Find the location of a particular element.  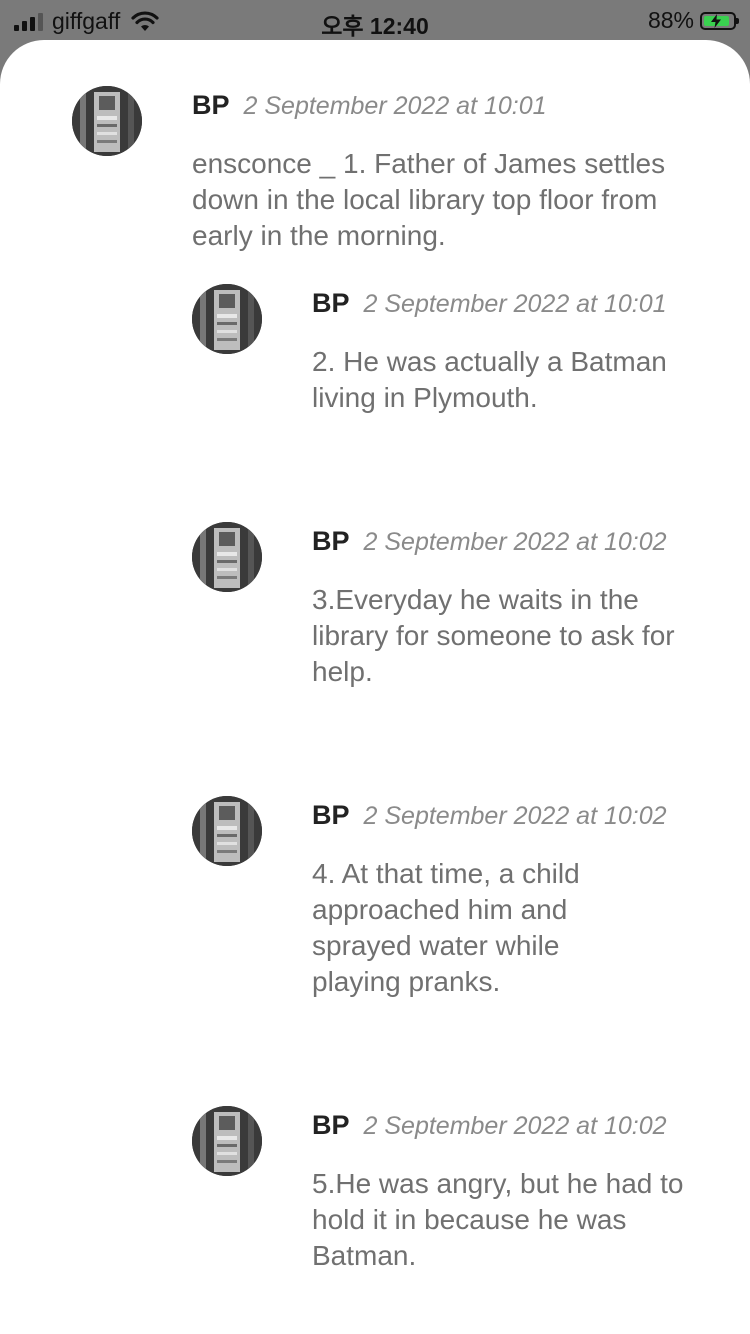

status-bar: giffgaff 오후 12:40 88% is located at coordinates (375, 21).